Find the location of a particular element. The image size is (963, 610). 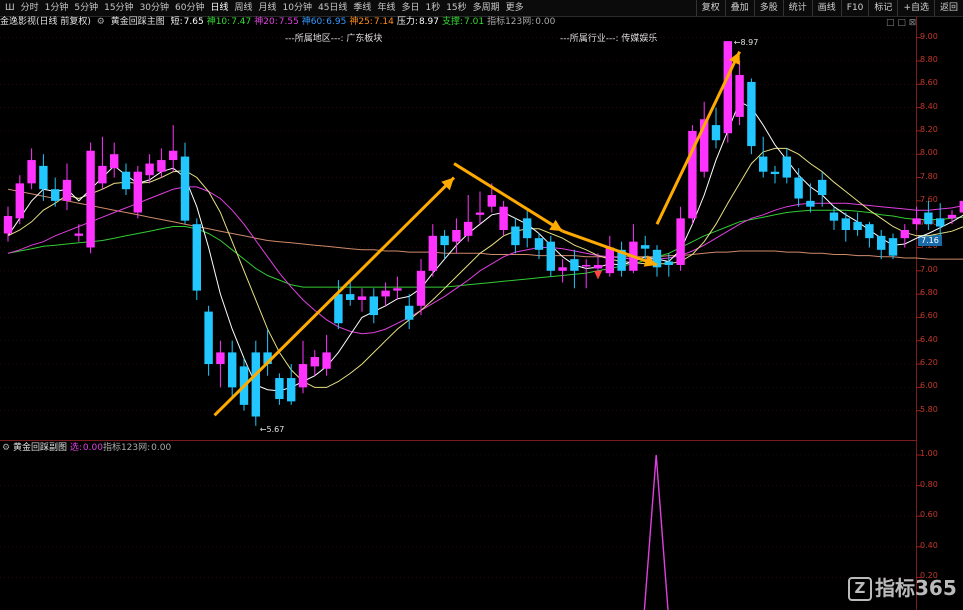

watermark-text: 指标365 is located at coordinates (916, 588).